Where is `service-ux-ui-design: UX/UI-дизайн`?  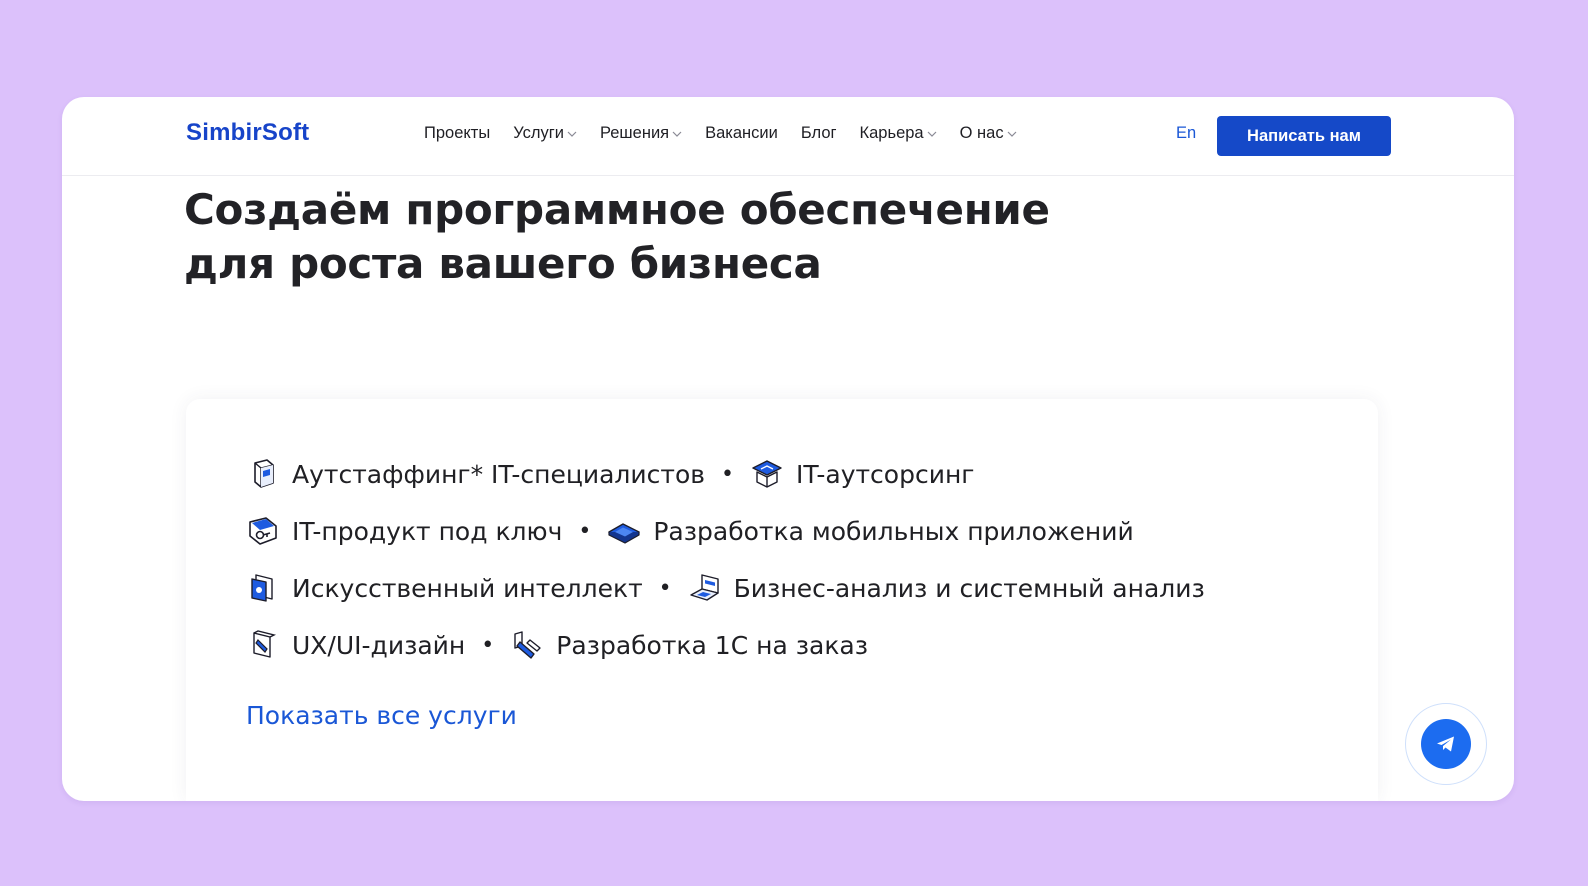 service-ux-ui-design: UX/UI-дизайн is located at coordinates (355, 645).